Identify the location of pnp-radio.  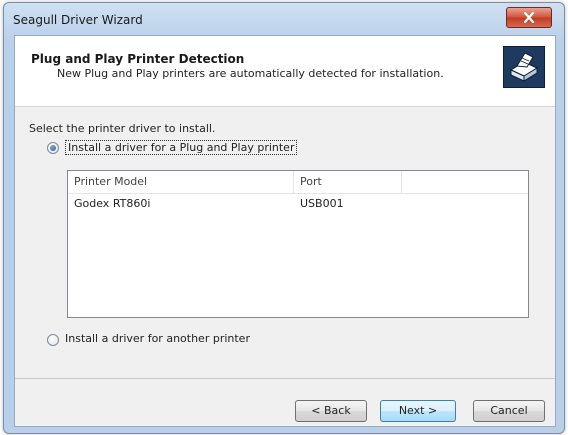
(53, 148).